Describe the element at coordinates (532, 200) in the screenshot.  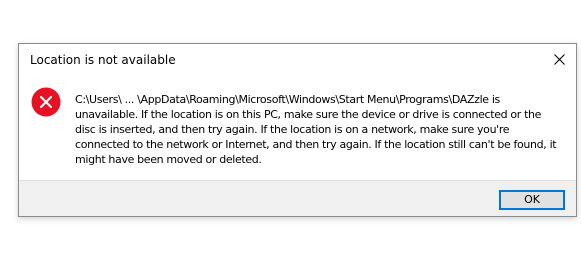
I see `ok-button: OK` at that location.